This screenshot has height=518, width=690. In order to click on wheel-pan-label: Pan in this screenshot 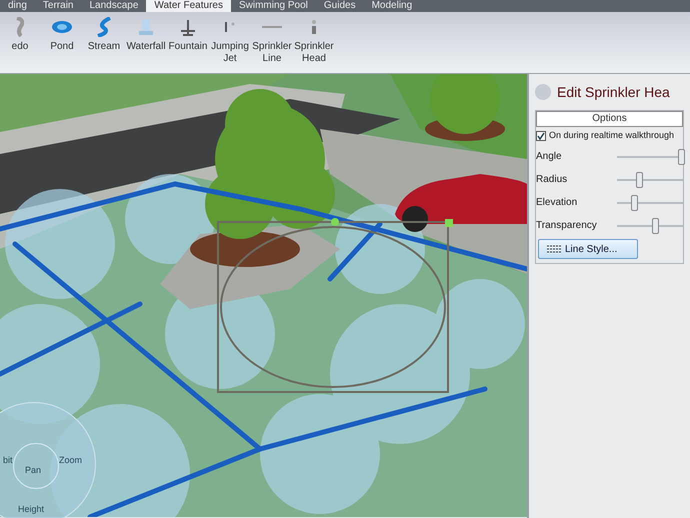, I will do `click(33, 470)`.